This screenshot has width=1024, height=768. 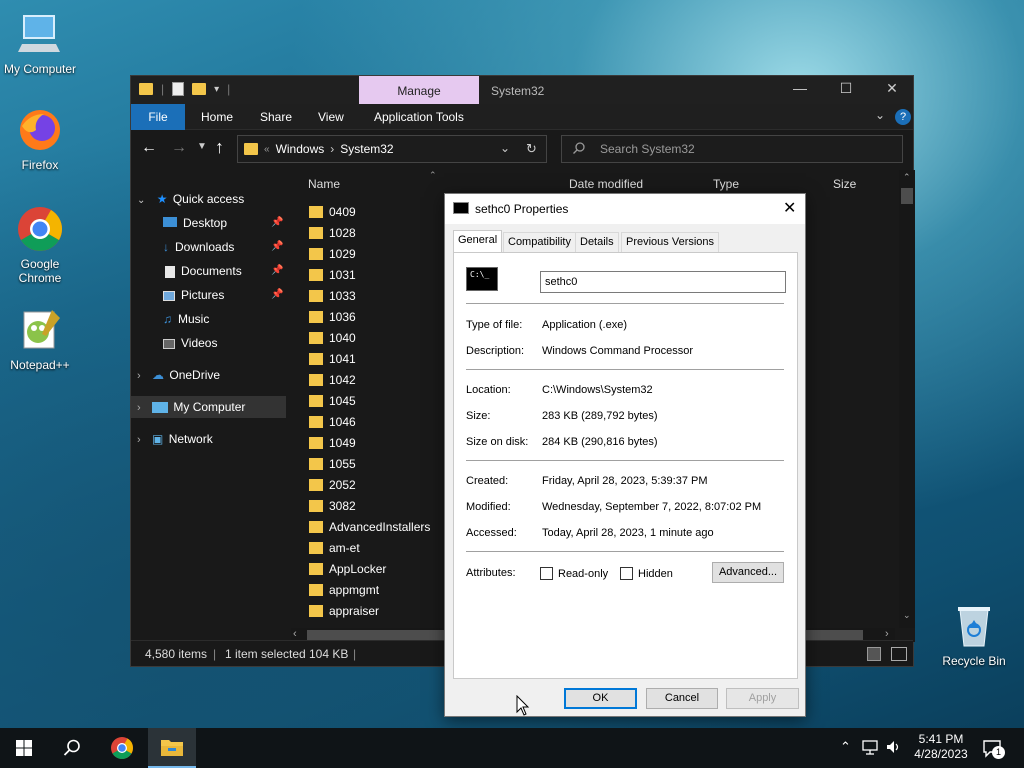 I want to click on manage-contextual-tab: Manage, so click(x=419, y=90).